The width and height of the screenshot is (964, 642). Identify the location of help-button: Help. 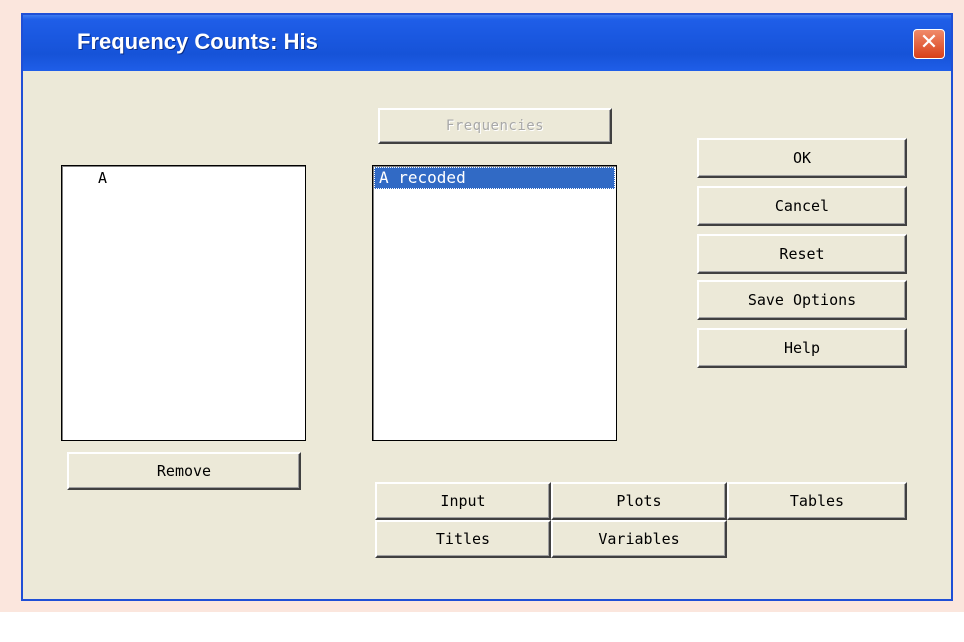
(802, 348).